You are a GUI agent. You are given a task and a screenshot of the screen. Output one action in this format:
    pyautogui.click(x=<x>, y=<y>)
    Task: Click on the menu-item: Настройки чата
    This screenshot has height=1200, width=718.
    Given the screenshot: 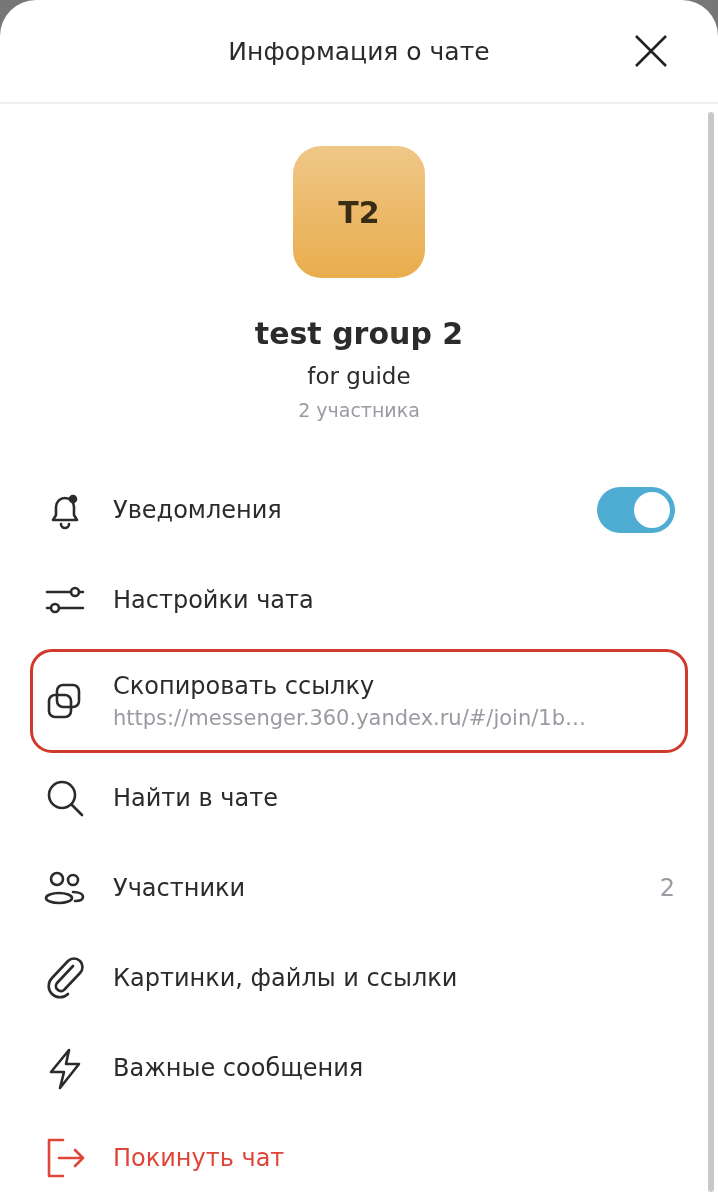 What is the action you would take?
    pyautogui.click(x=359, y=600)
    